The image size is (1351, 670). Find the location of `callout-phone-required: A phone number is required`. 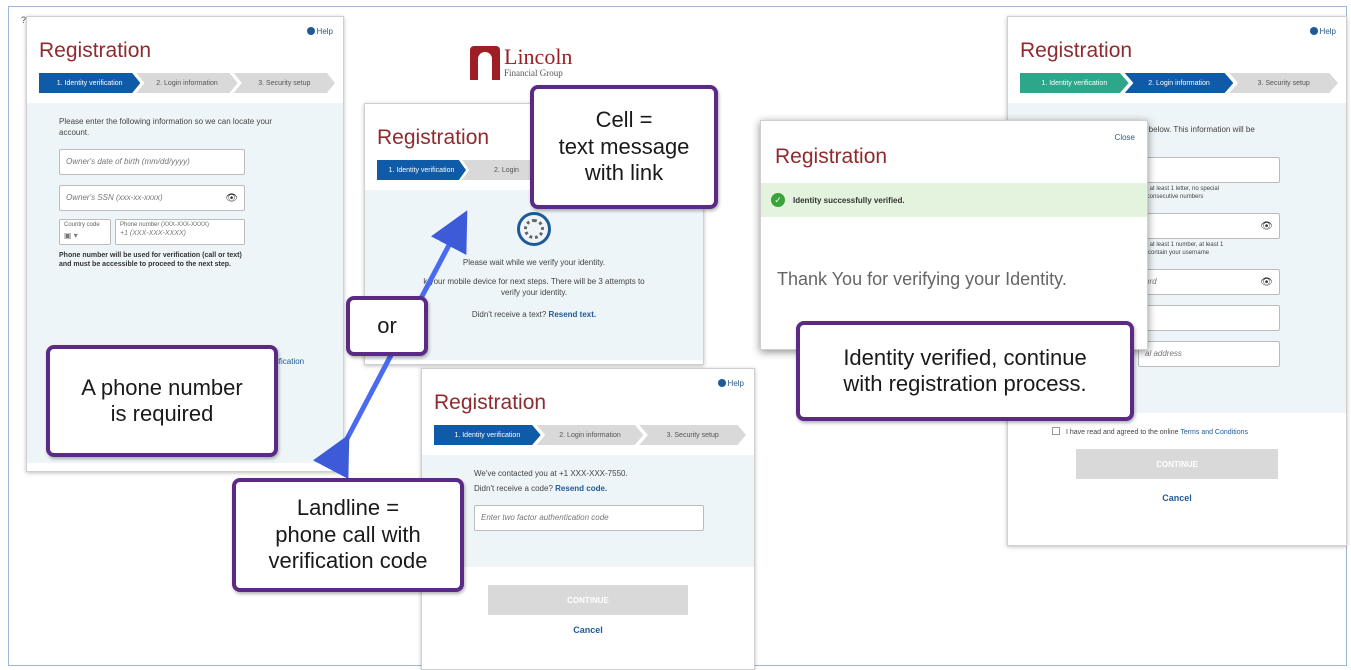

callout-phone-required: A phone number is required is located at coordinates (162, 401).